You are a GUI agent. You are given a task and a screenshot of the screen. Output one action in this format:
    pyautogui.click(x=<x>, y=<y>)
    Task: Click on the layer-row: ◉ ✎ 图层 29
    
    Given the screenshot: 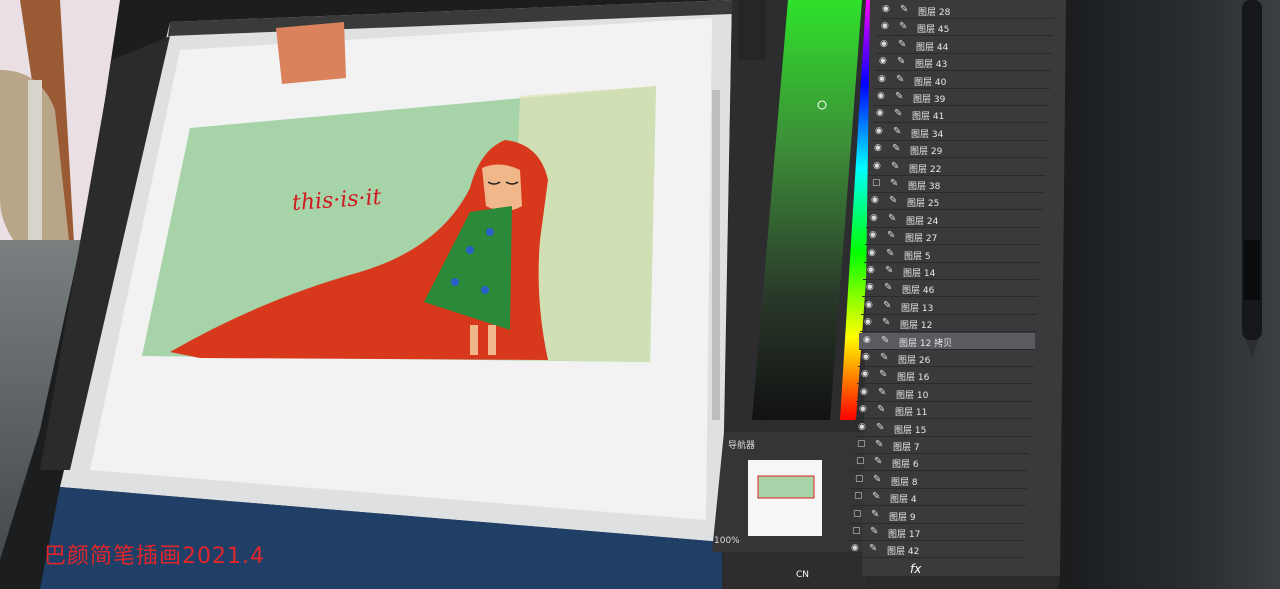 What is the action you would take?
    pyautogui.click(x=958, y=150)
    